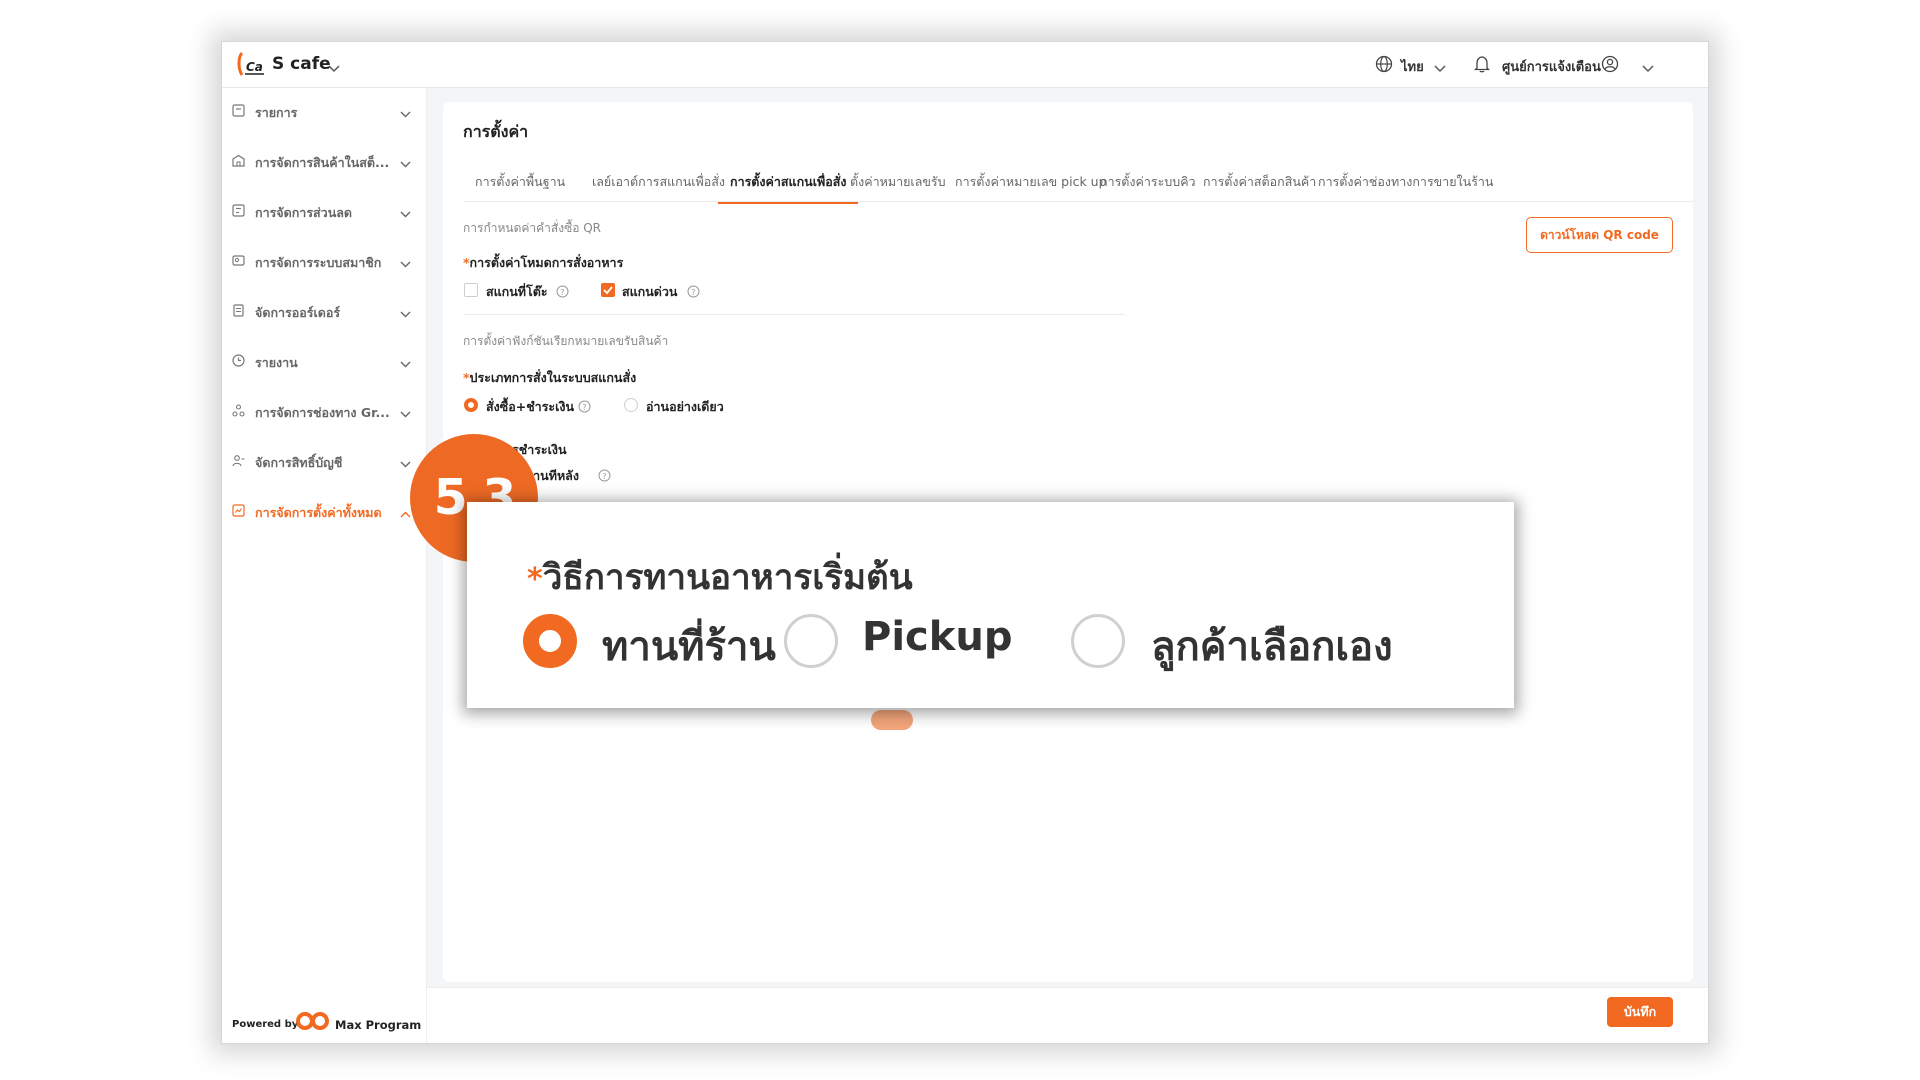  I want to click on tab-queue: การตั้งค่าระบบคิว, so click(1148, 185).